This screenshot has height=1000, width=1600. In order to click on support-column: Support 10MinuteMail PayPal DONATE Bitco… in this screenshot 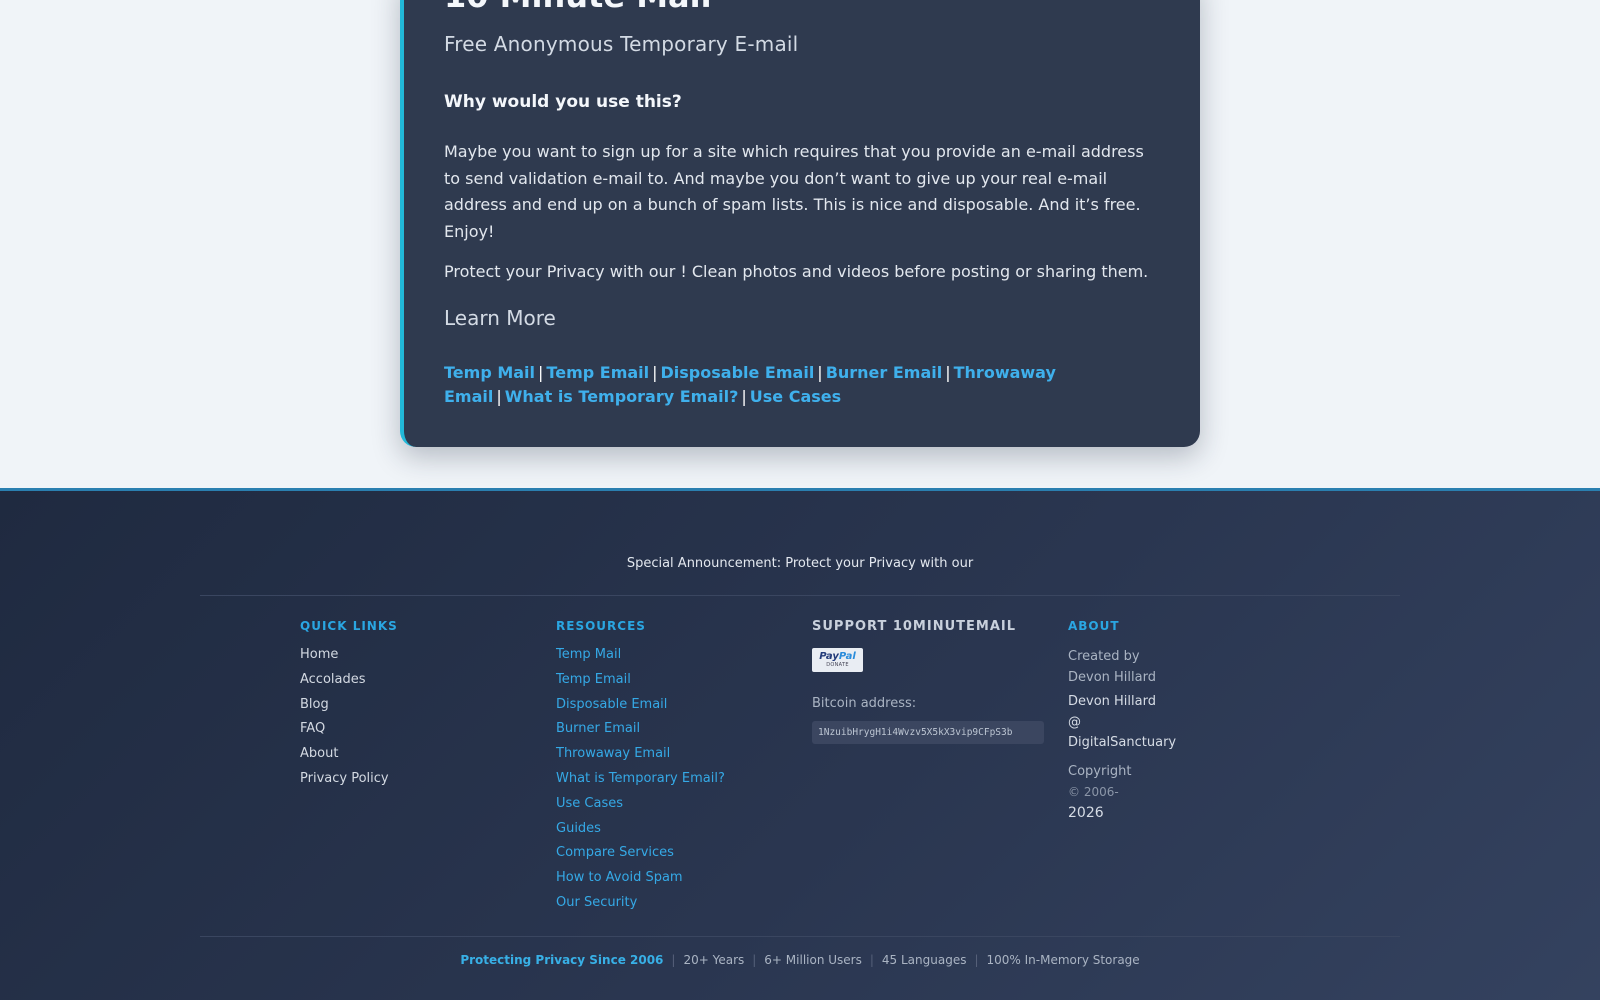, I will do `click(928, 681)`.